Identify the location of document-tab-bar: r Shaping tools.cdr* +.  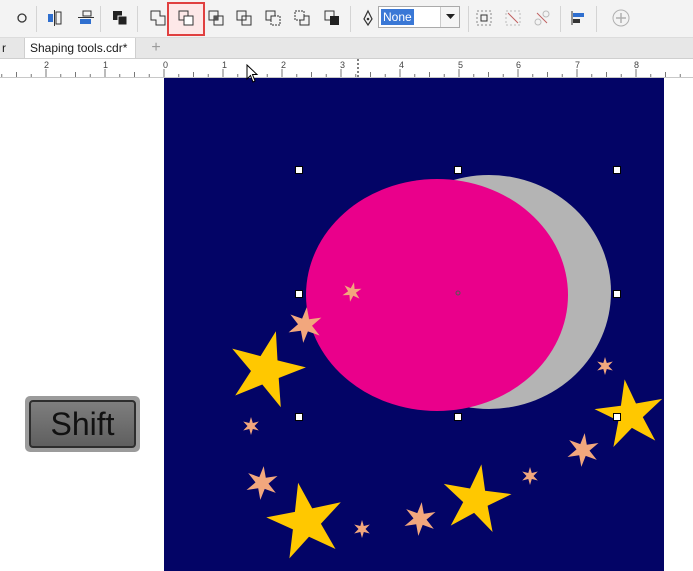
(346, 48).